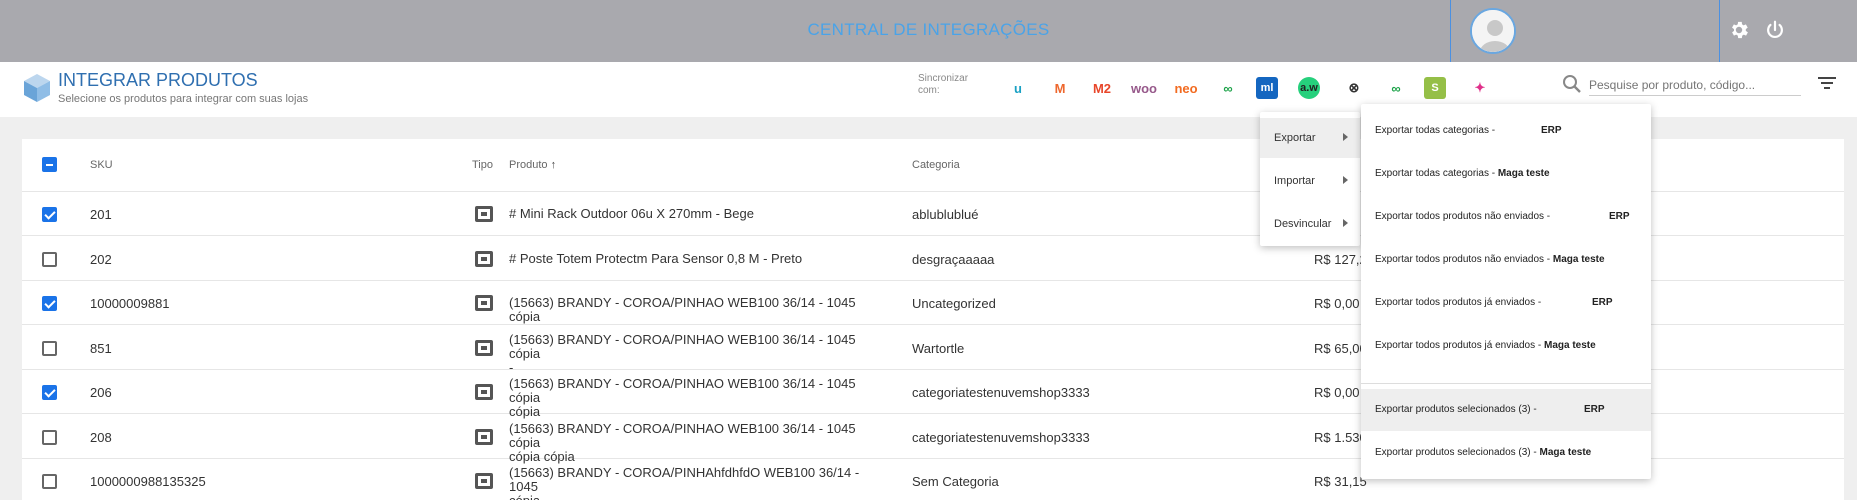  I want to click on menu-item-label: Desvincular, so click(1303, 224).